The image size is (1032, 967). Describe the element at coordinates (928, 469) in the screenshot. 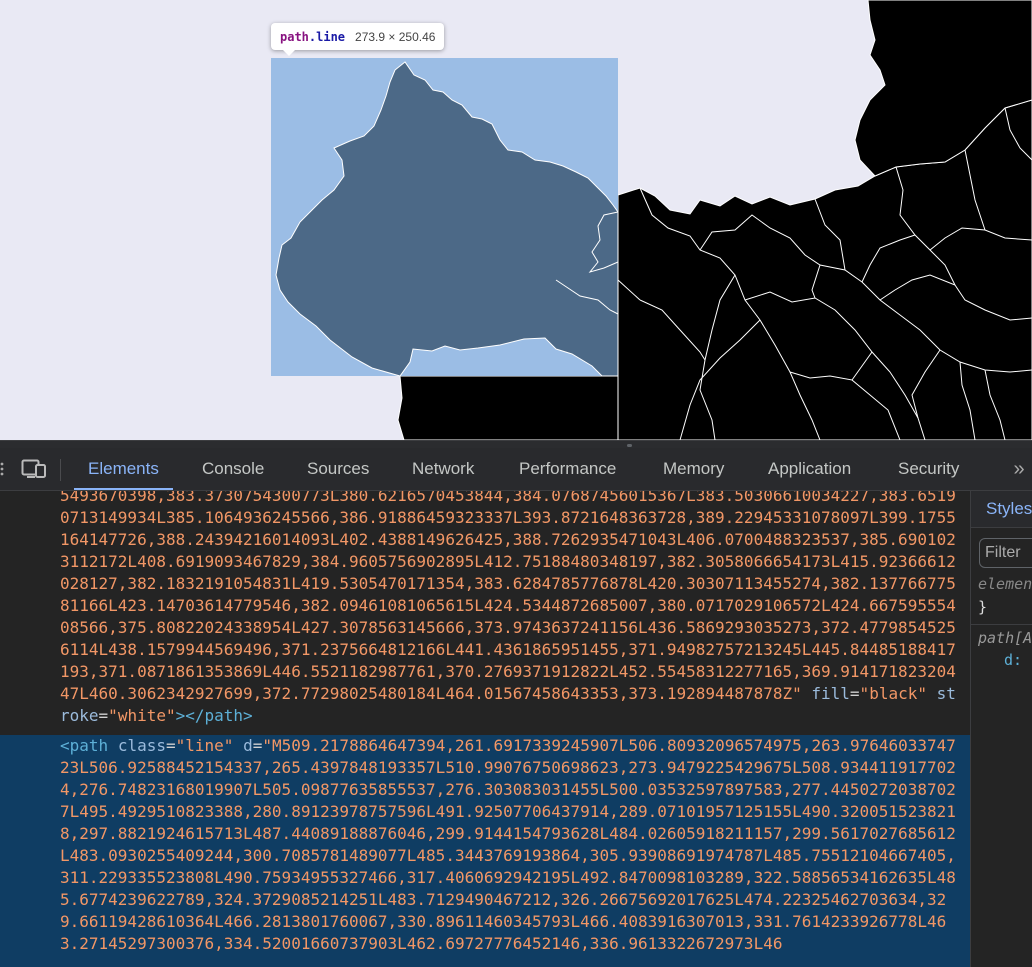

I see `tab-security: Security` at that location.